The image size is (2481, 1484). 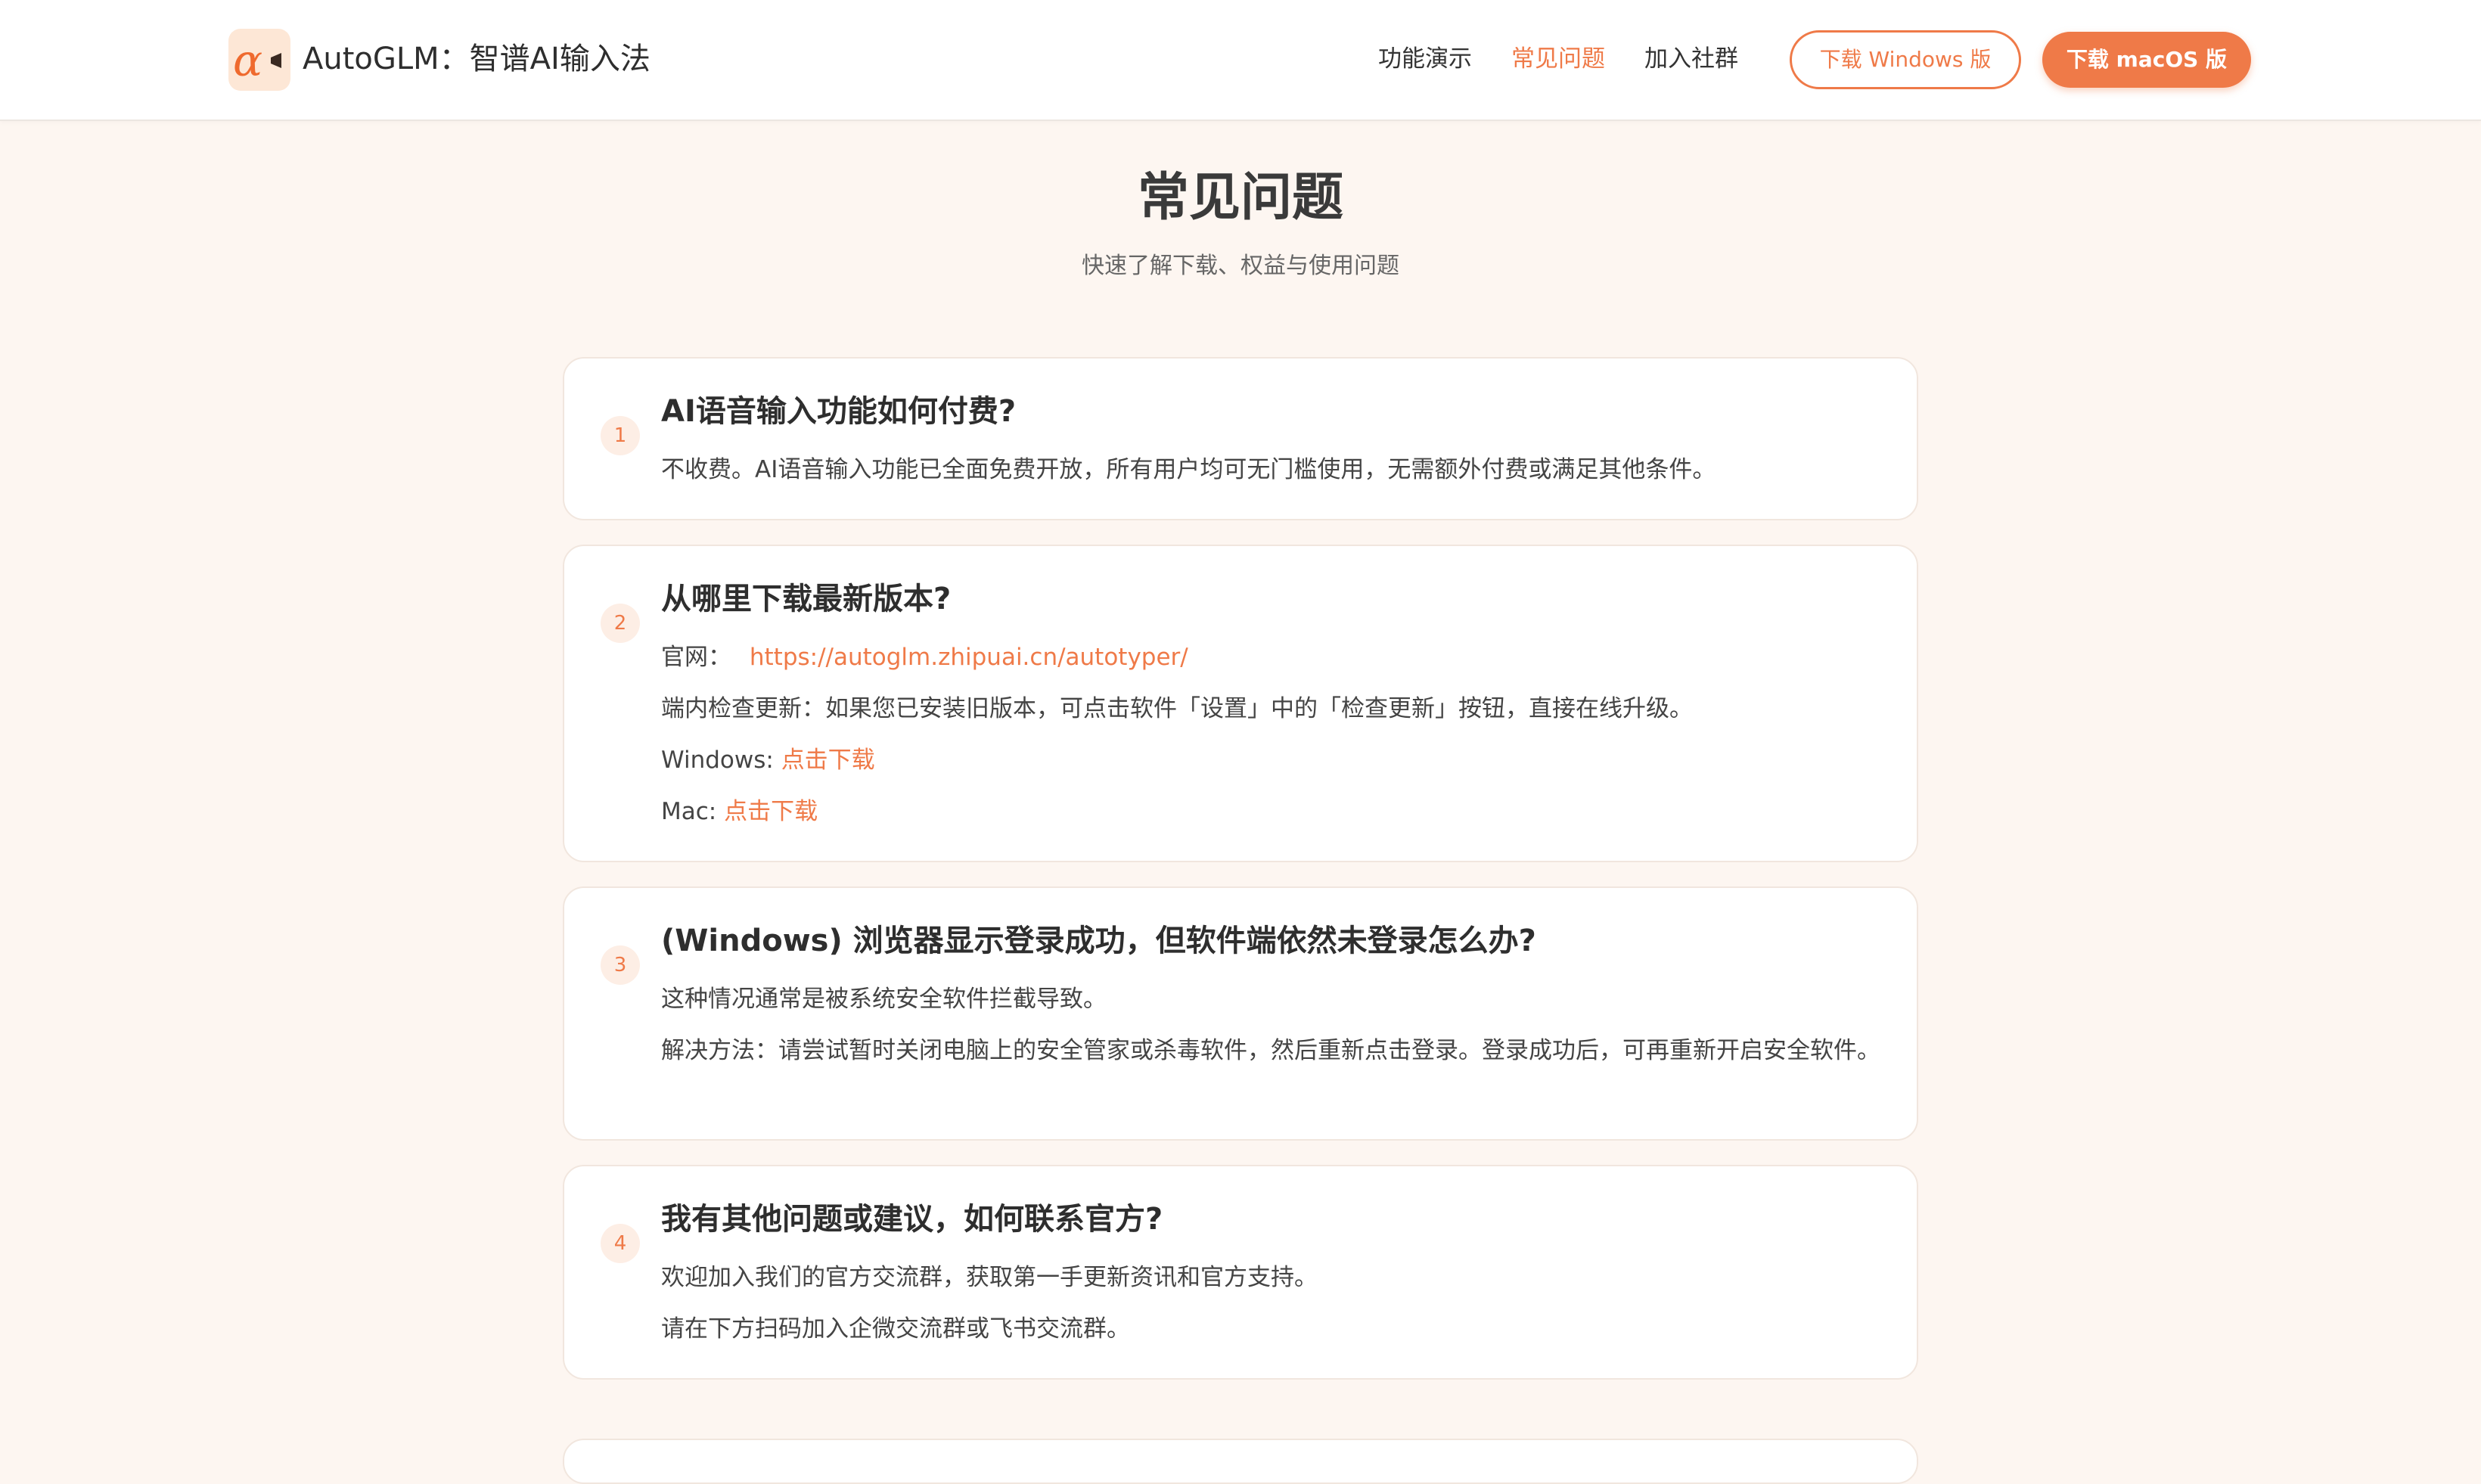 I want to click on mac-label: Mac:, so click(x=689, y=812).